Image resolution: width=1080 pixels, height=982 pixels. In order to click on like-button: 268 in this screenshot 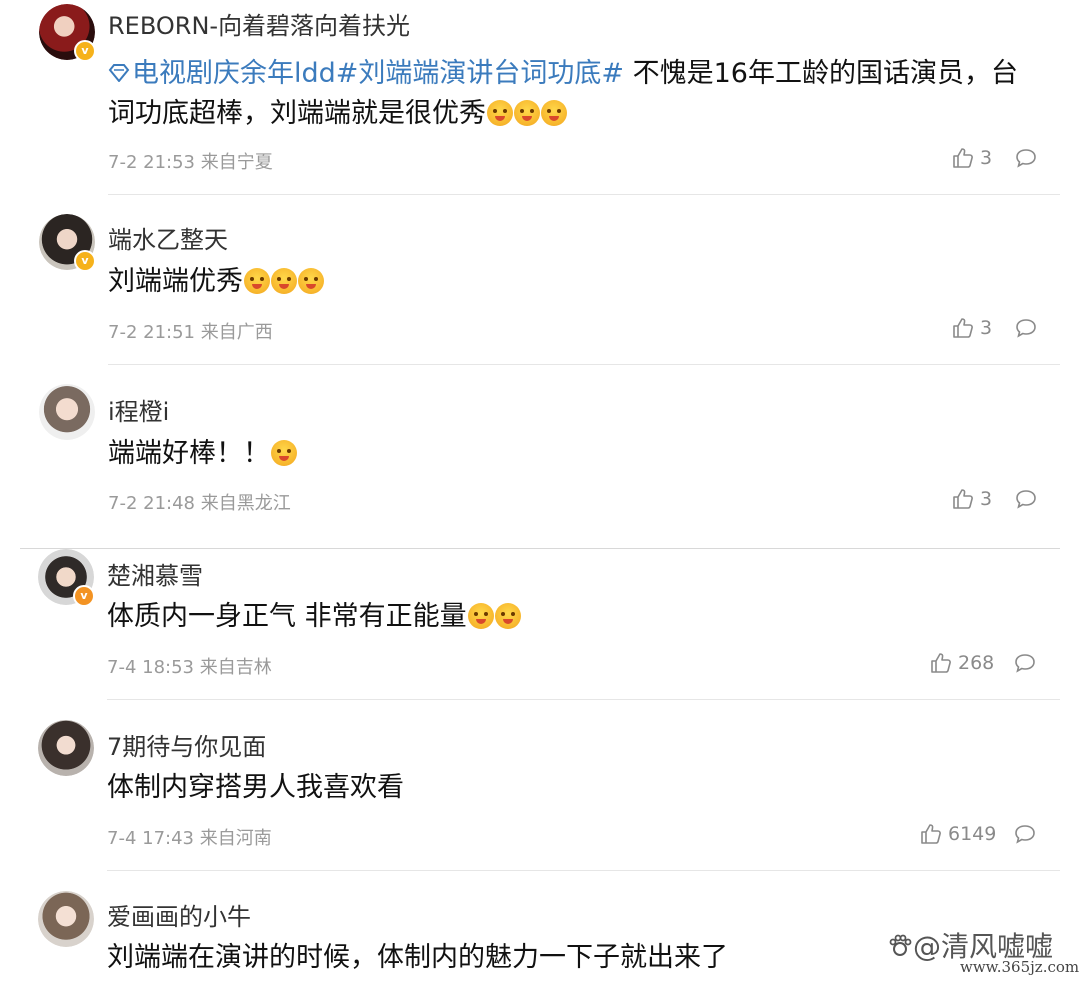, I will do `click(962, 663)`.